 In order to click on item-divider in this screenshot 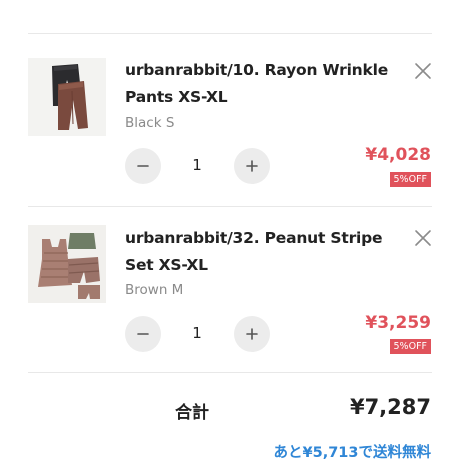, I will do `click(230, 206)`.